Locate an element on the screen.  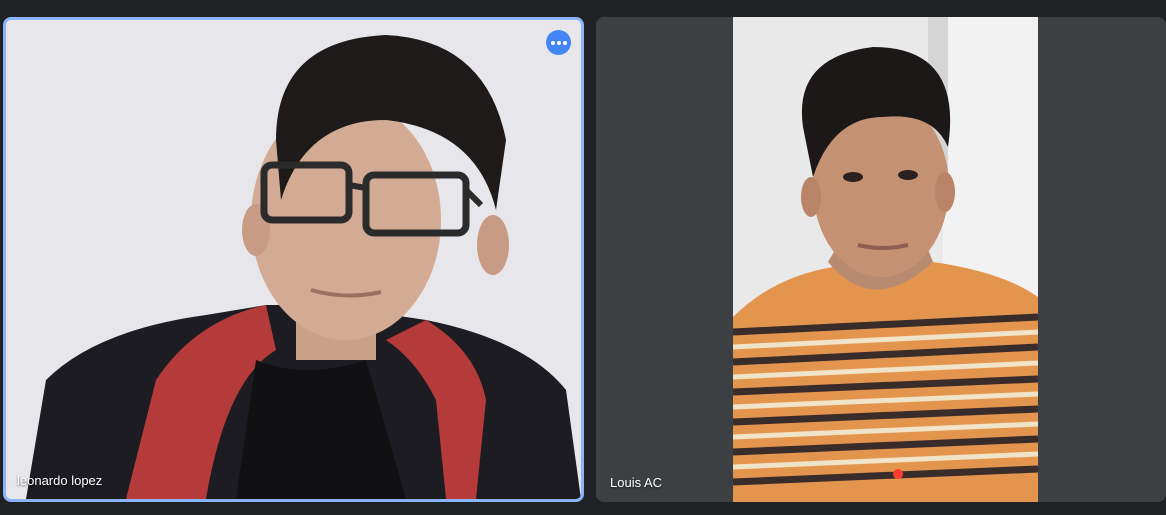
participant-name: leonardo lopez is located at coordinates (60, 480).